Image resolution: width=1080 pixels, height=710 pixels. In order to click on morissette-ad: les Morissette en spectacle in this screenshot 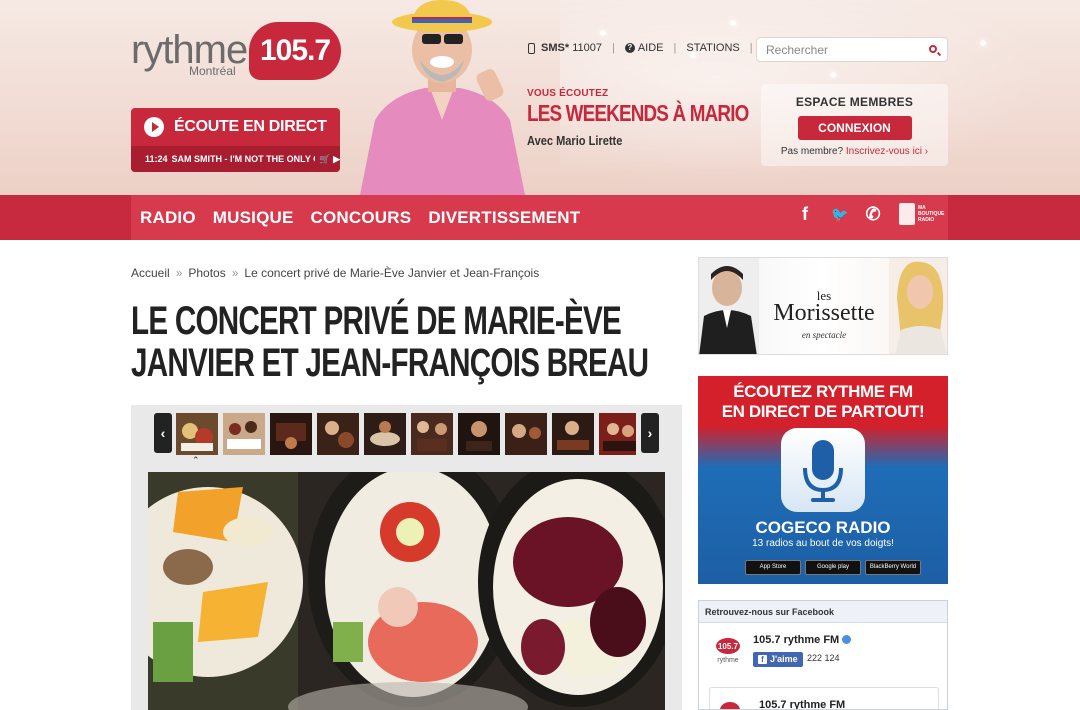, I will do `click(823, 306)`.